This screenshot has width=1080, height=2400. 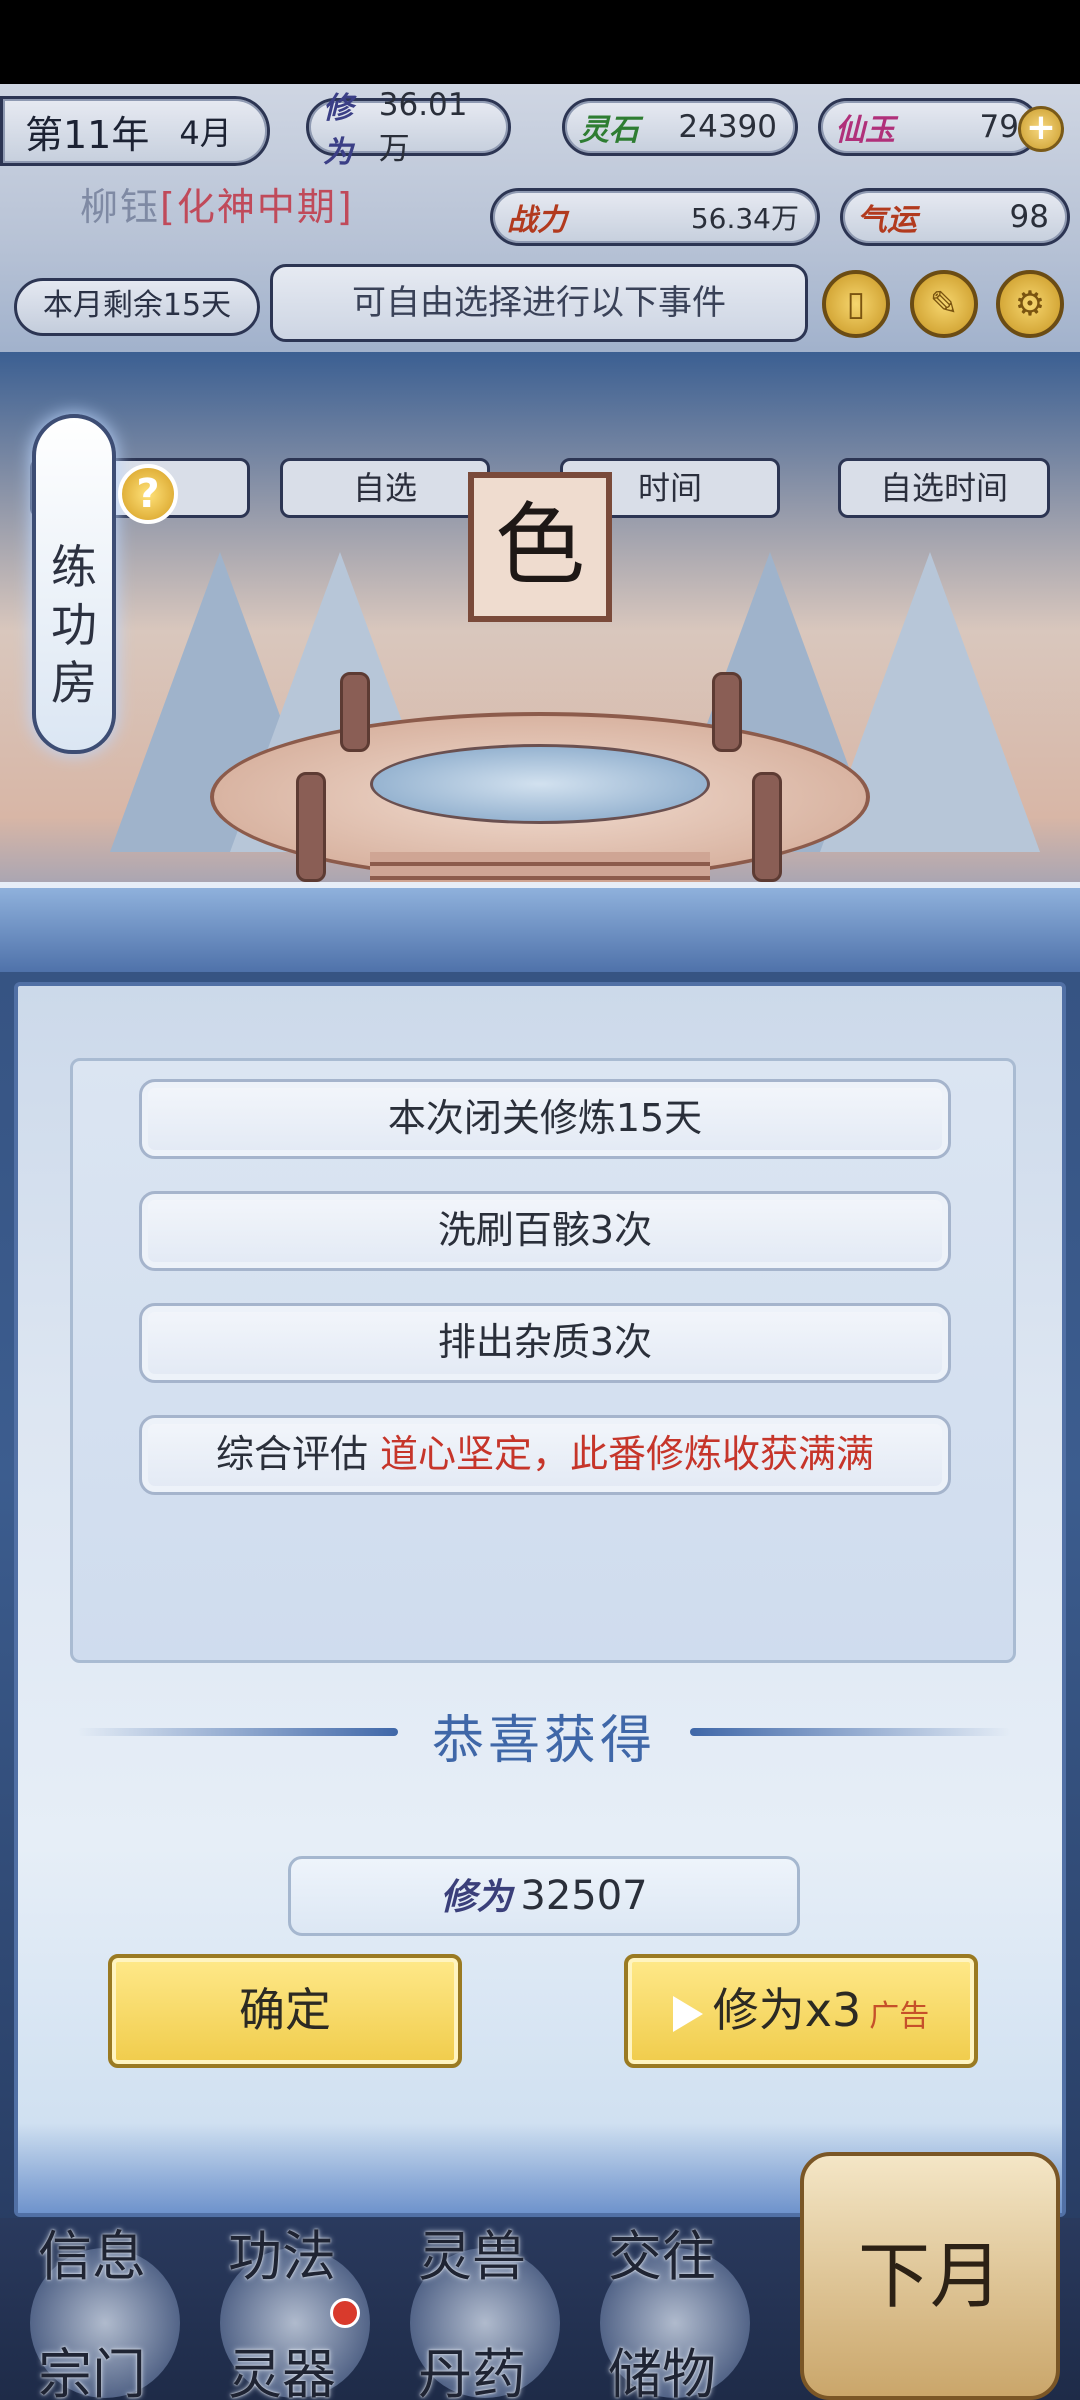 What do you see at coordinates (627, 1454) in the screenshot?
I see `evaluation-value: 道心坚定，此番修炼收获满满` at bounding box center [627, 1454].